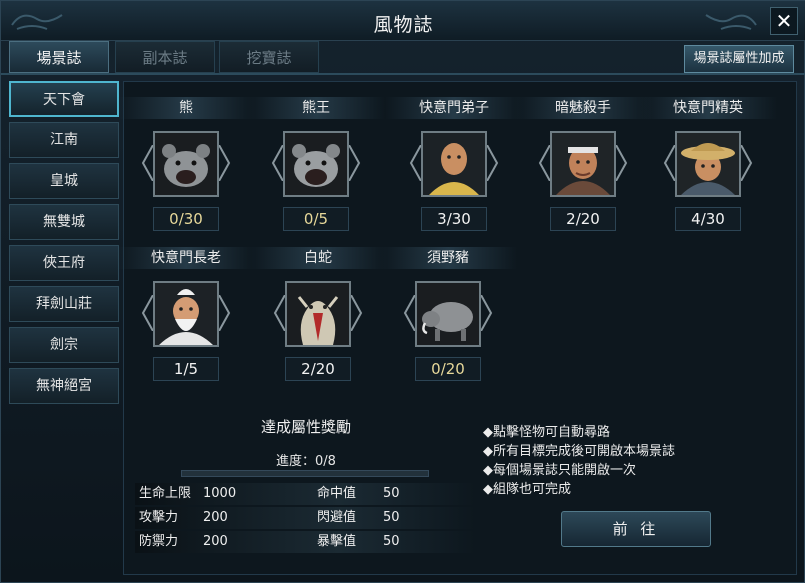  I want to click on bear-icon, so click(186, 164).